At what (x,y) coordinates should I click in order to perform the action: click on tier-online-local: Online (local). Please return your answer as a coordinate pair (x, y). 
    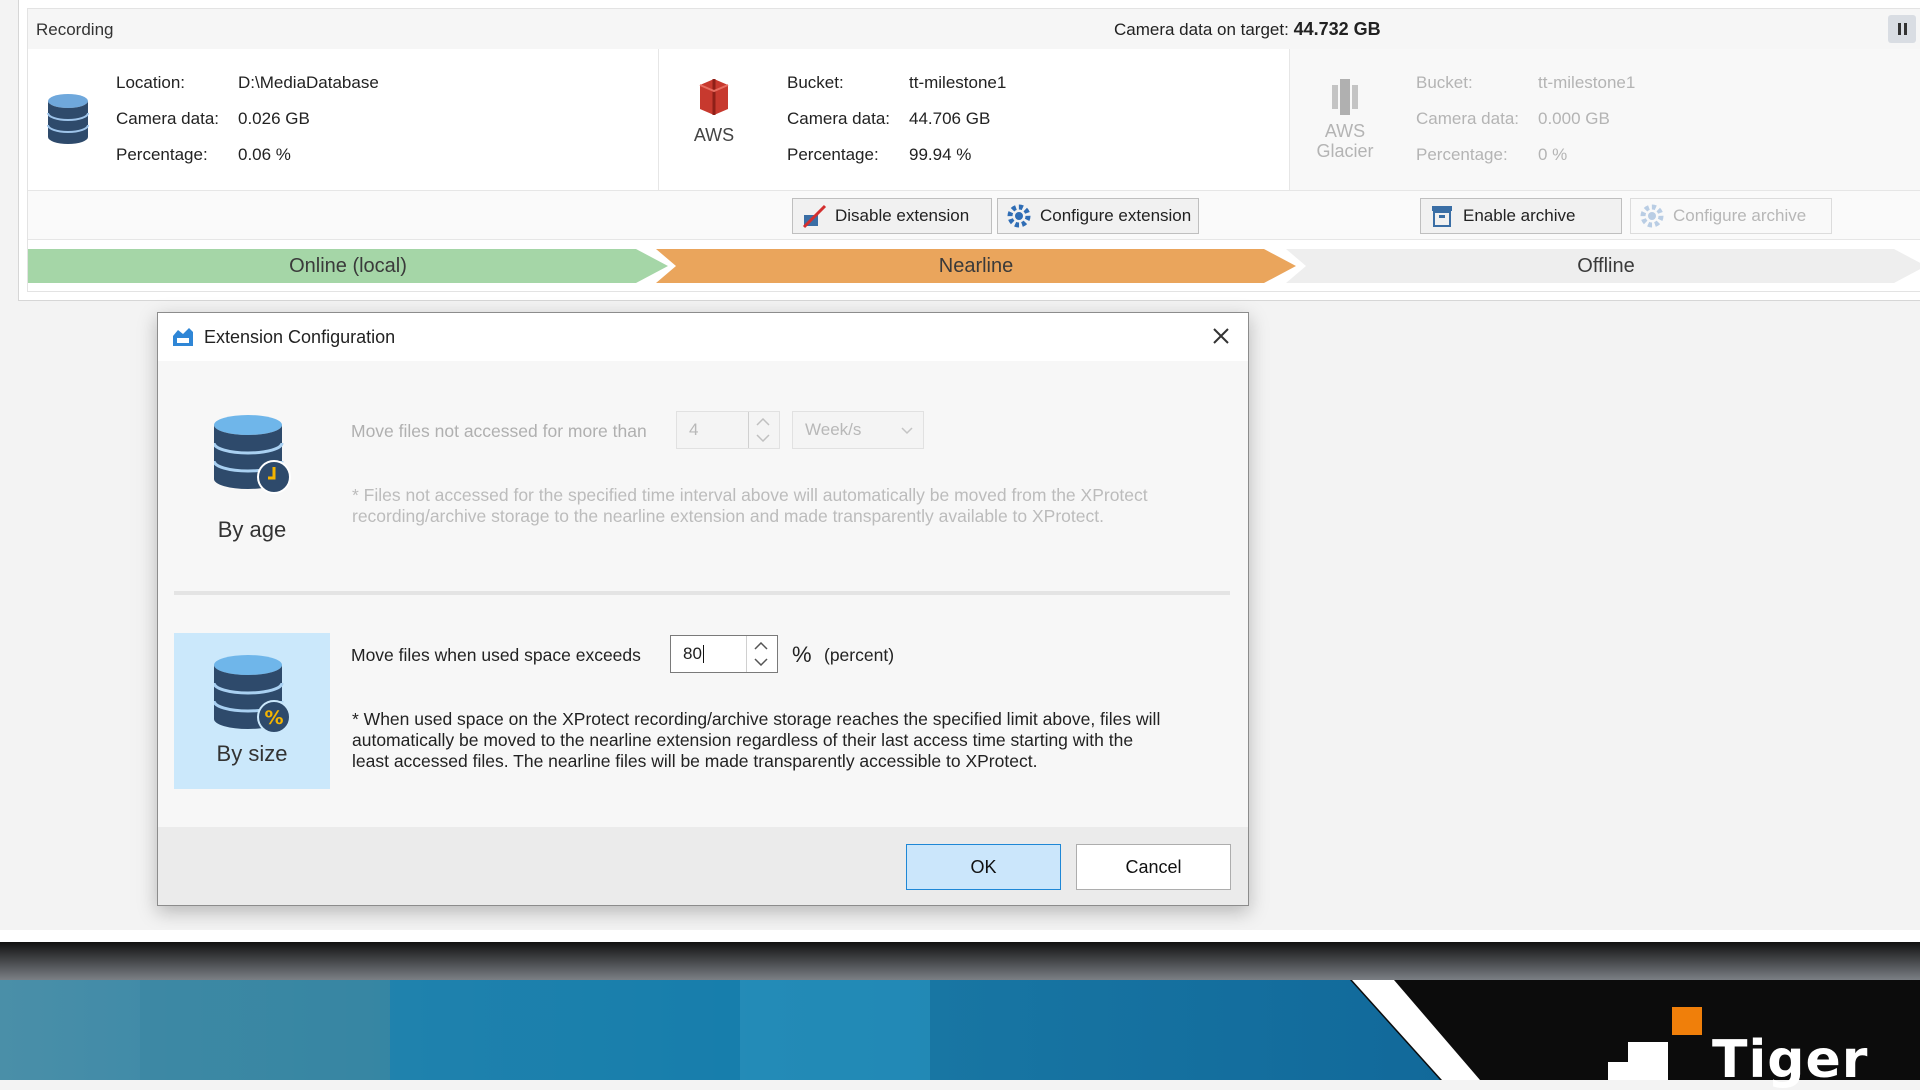
    Looking at the image, I should click on (348, 266).